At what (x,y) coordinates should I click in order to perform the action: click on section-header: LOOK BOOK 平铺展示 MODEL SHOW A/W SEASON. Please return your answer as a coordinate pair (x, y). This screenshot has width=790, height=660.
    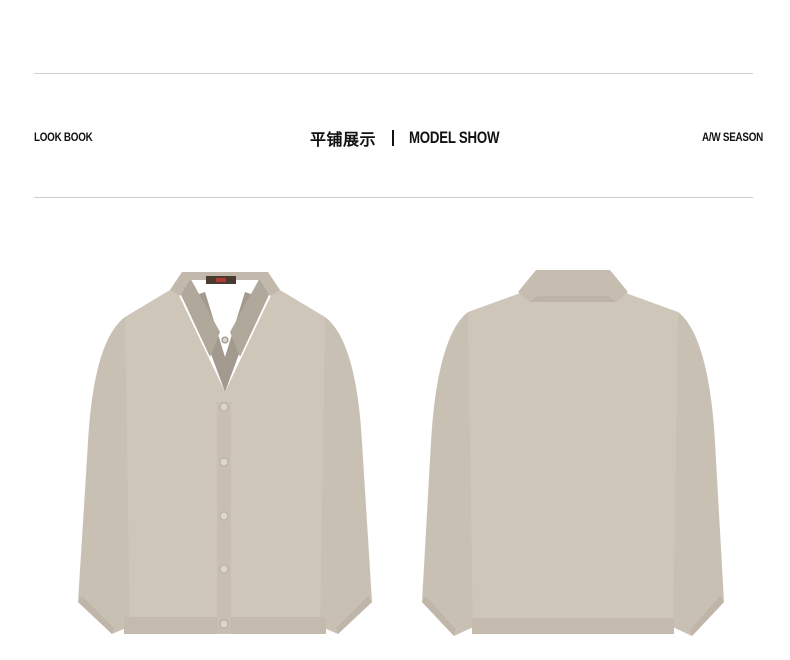
    Looking at the image, I should click on (395, 138).